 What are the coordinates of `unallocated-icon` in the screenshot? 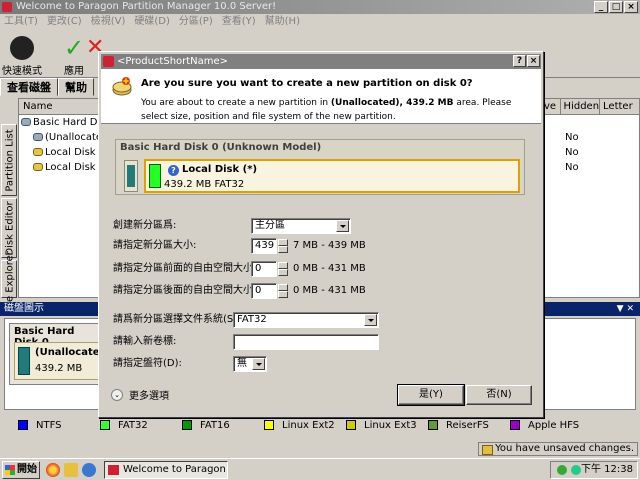 It's located at (38, 137).